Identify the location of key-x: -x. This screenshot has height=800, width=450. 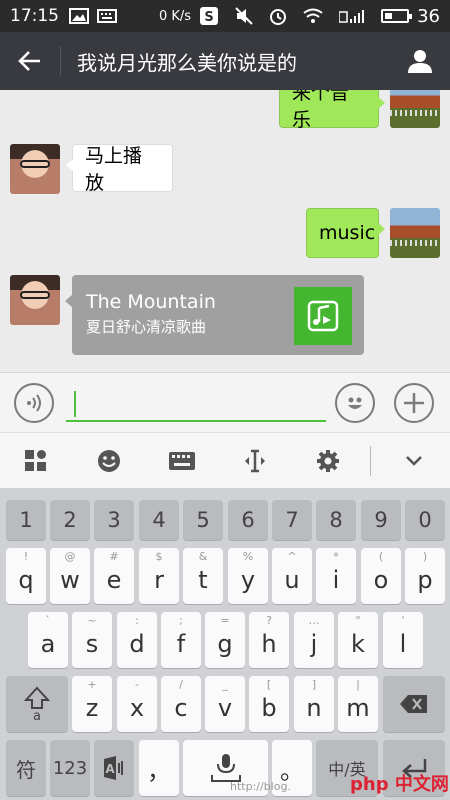
(137, 704).